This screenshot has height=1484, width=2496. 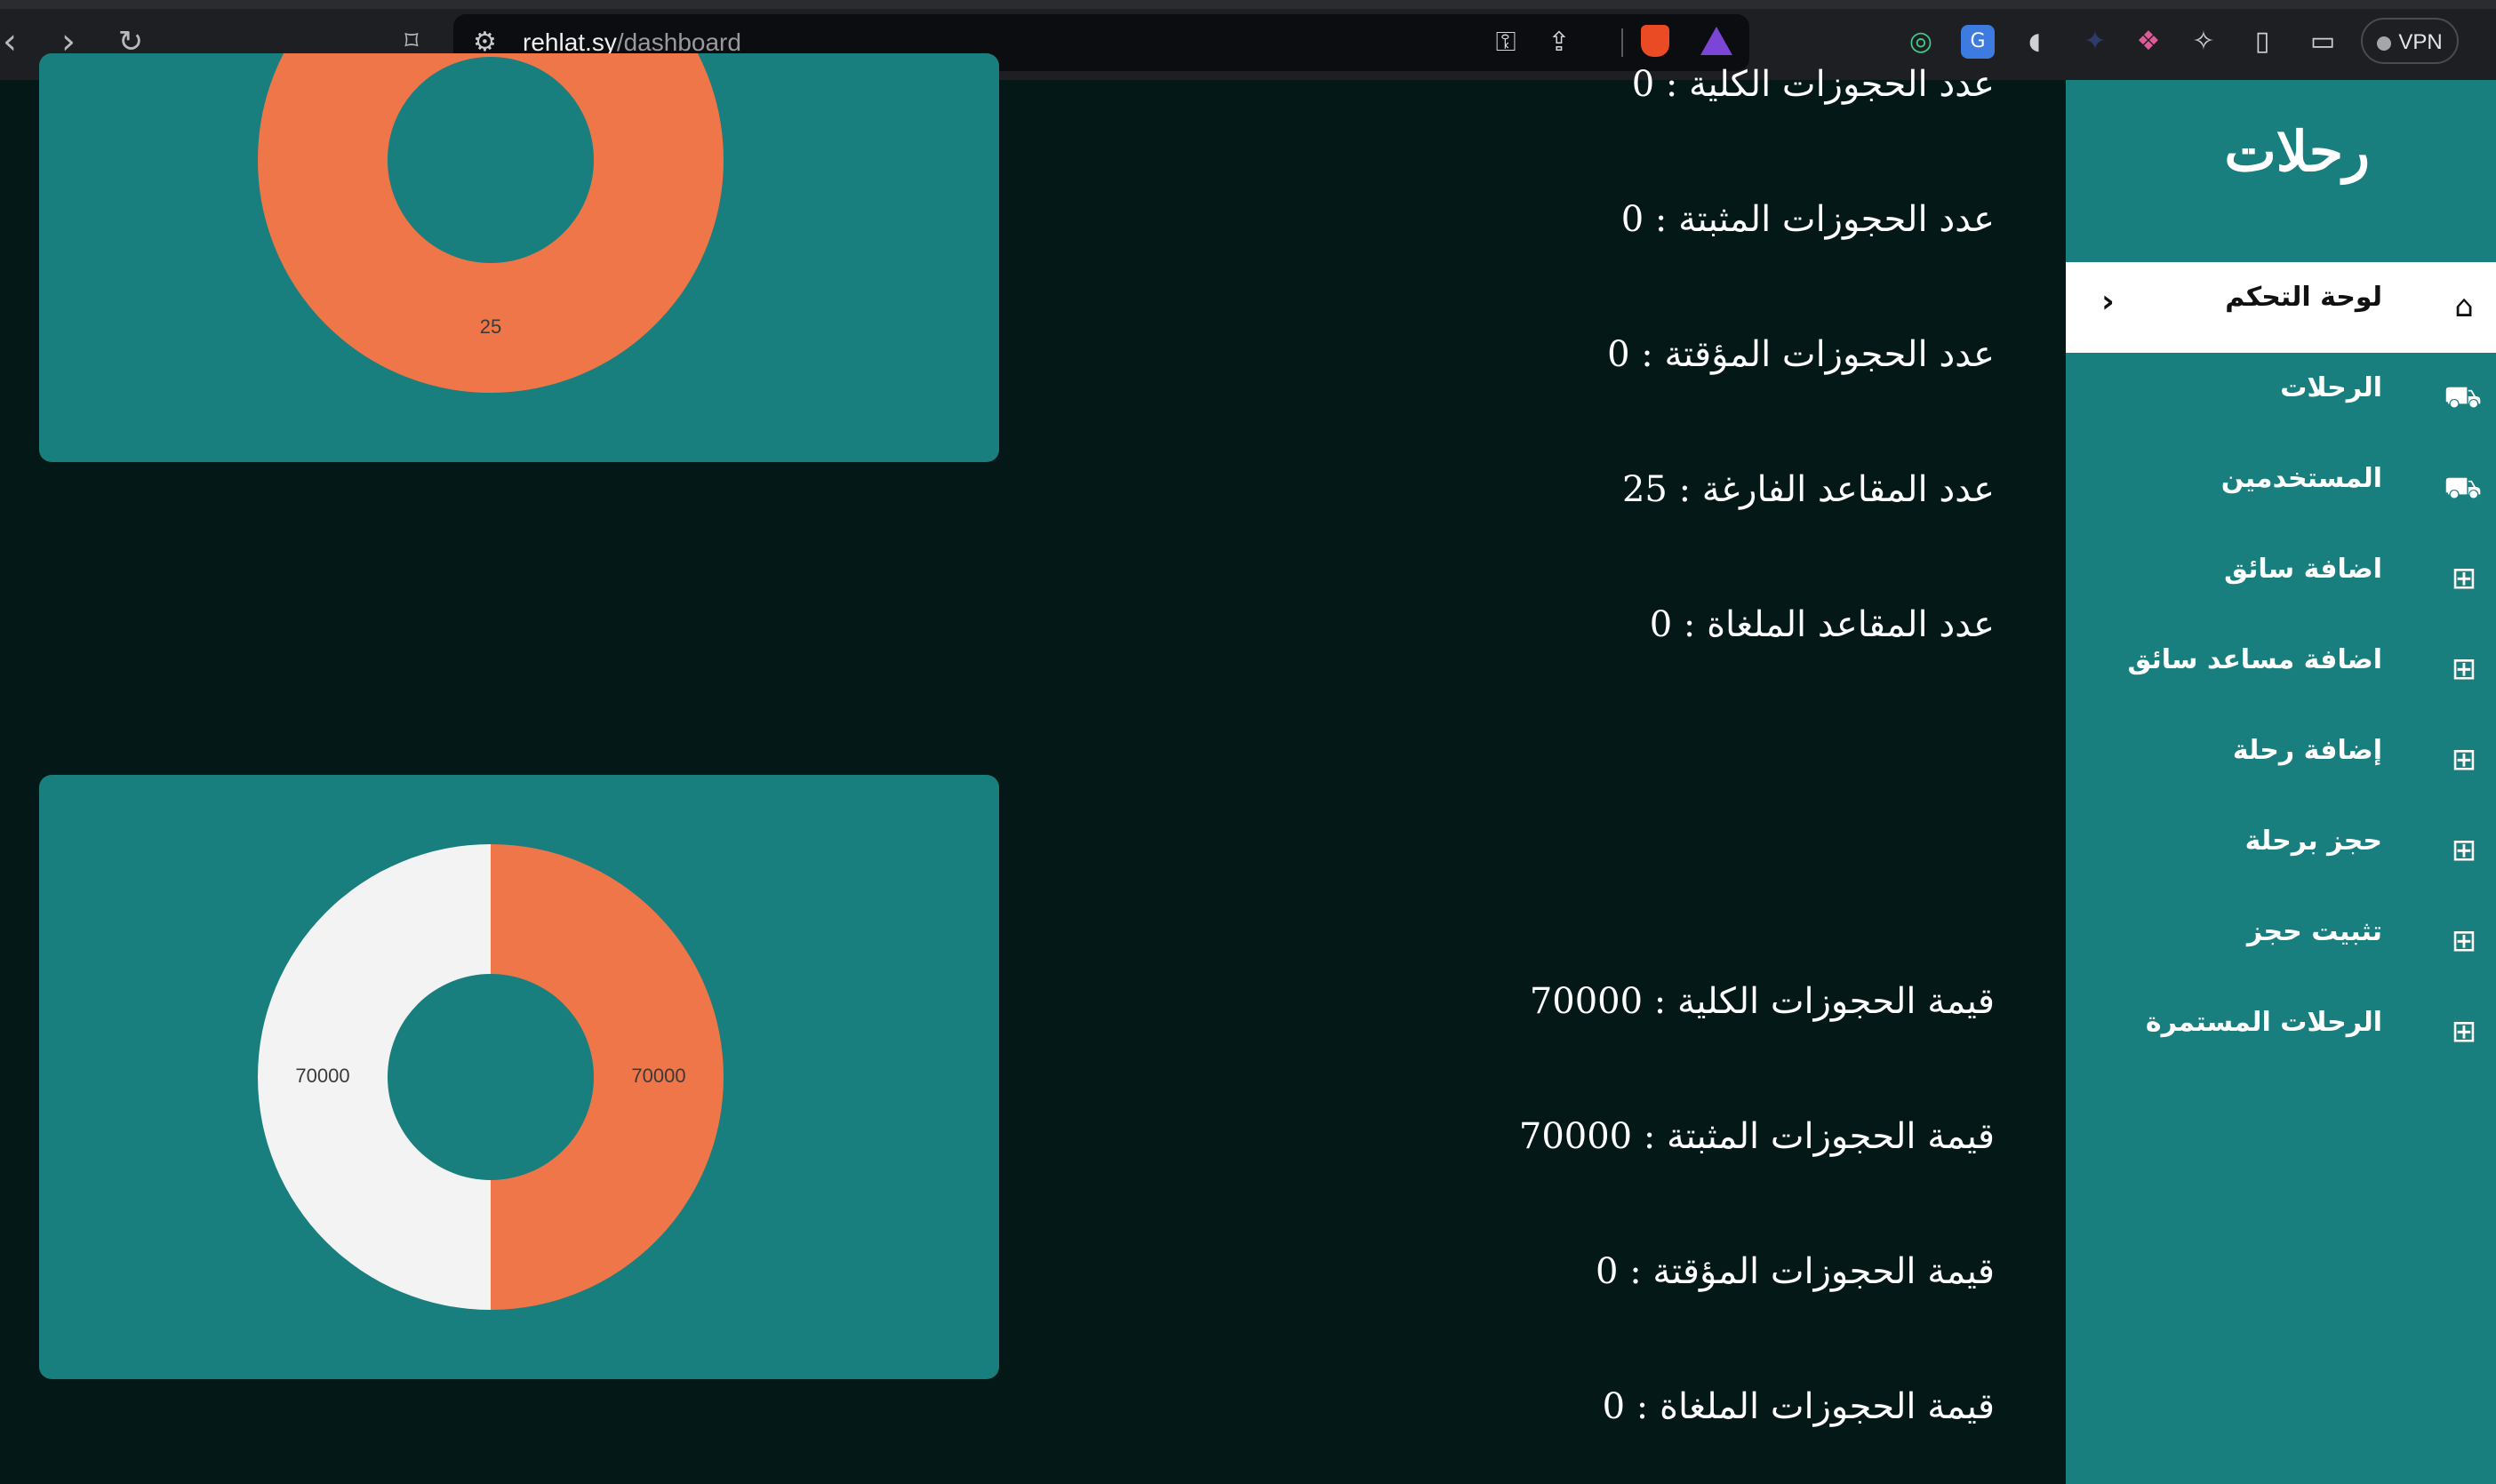 What do you see at coordinates (2301, 479) in the screenshot?
I see `sidebar-item-label: المستخدمين` at bounding box center [2301, 479].